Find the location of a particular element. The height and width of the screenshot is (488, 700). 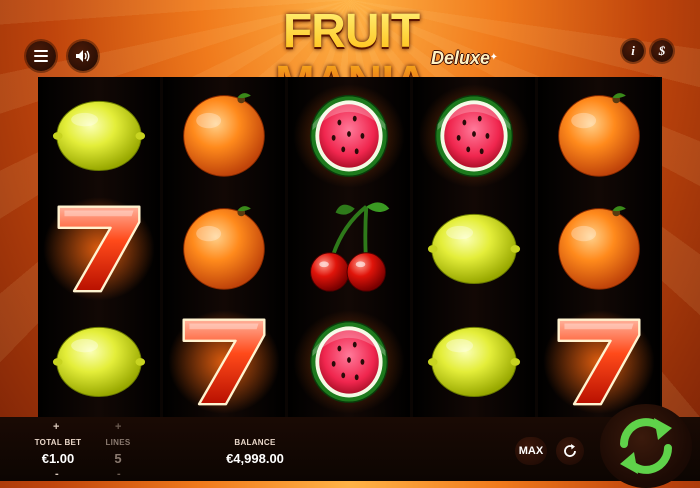

hamburger-menu-icon is located at coordinates (41, 56).